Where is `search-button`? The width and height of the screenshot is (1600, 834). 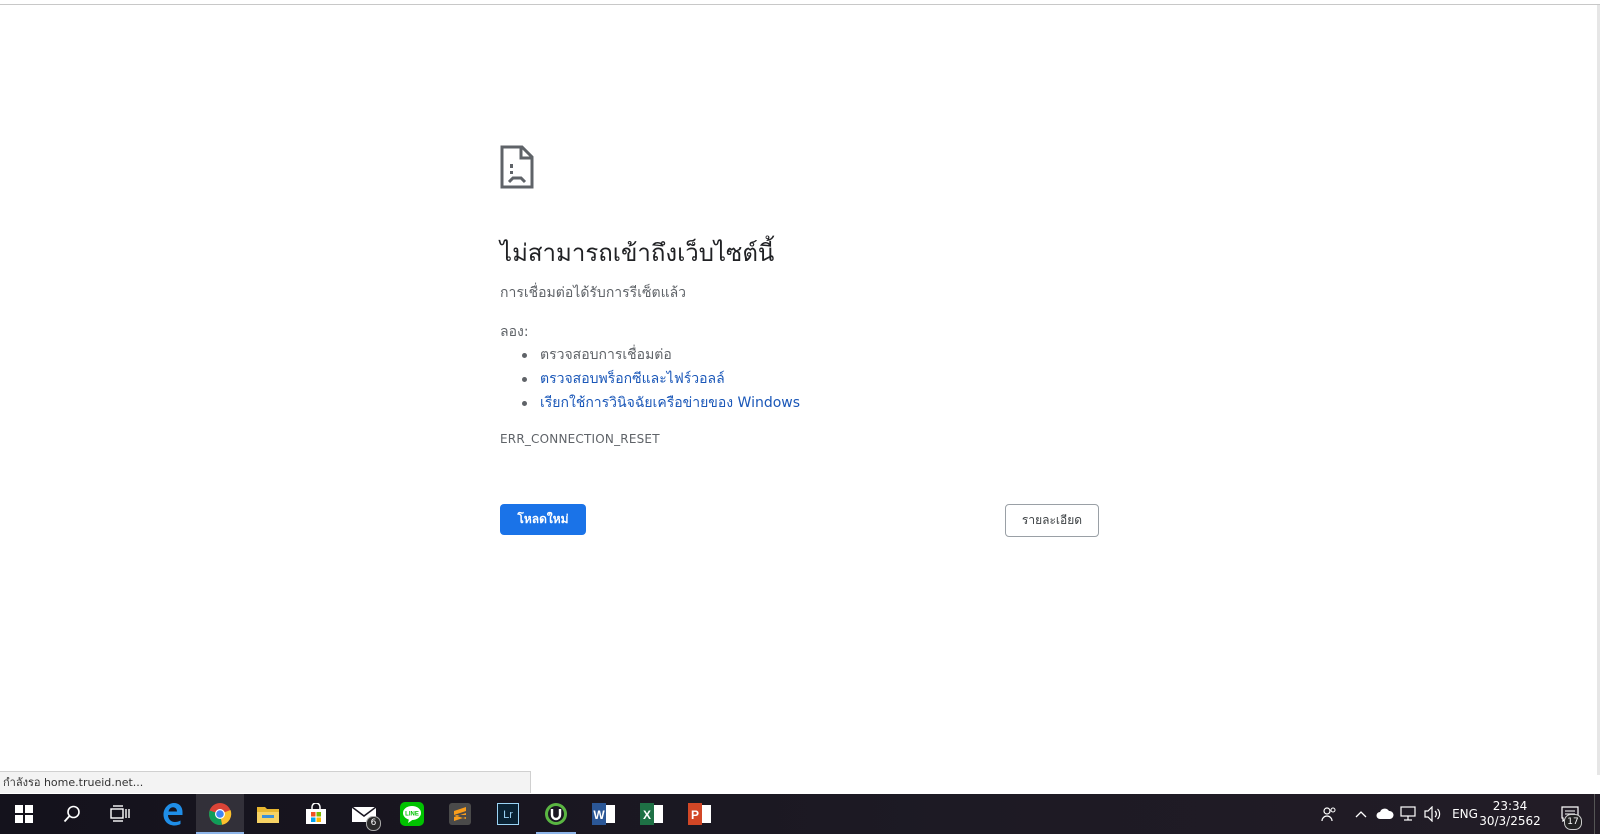
search-button is located at coordinates (72, 814).